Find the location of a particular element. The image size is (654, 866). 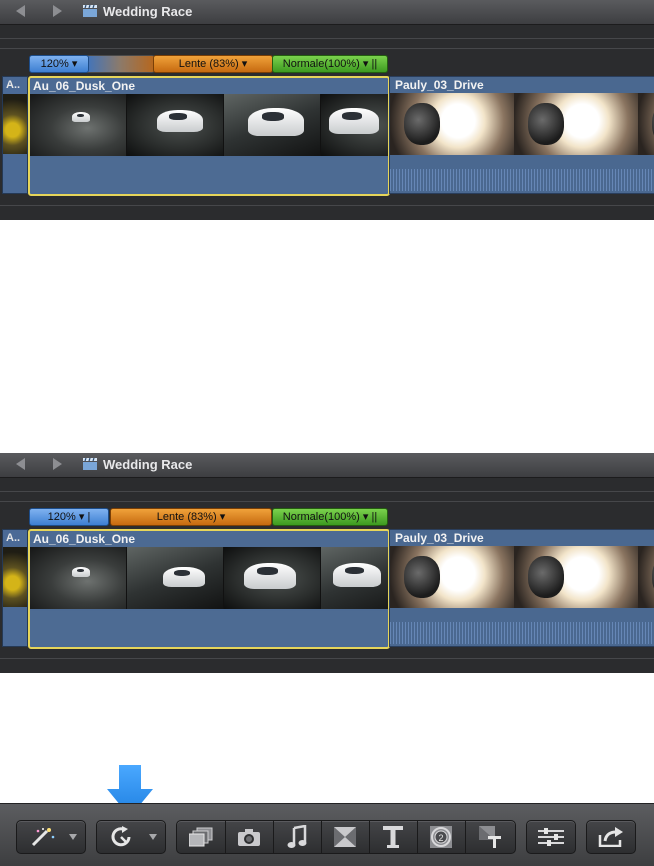

themes-icon is located at coordinates (490, 837).